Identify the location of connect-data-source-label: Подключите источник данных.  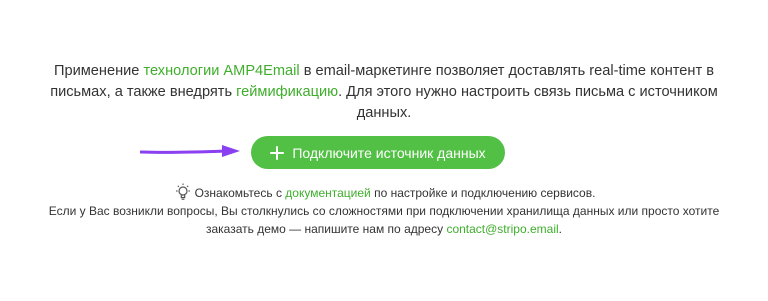
(389, 152).